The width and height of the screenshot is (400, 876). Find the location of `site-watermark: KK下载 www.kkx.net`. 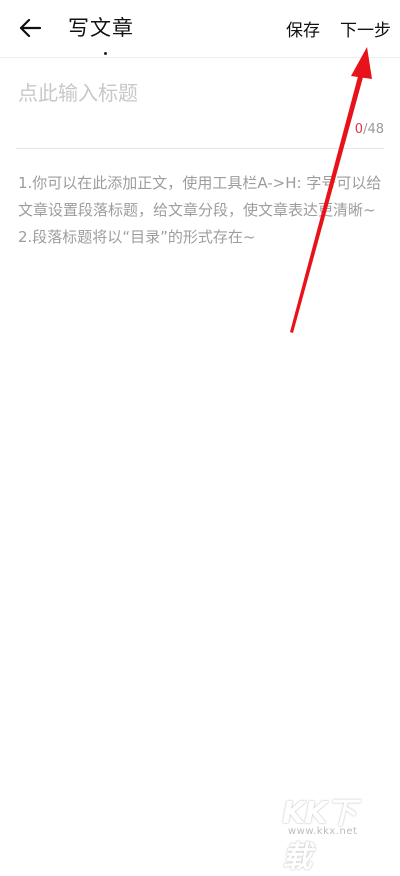

site-watermark: KK下载 www.kkx.net is located at coordinates (332, 831).